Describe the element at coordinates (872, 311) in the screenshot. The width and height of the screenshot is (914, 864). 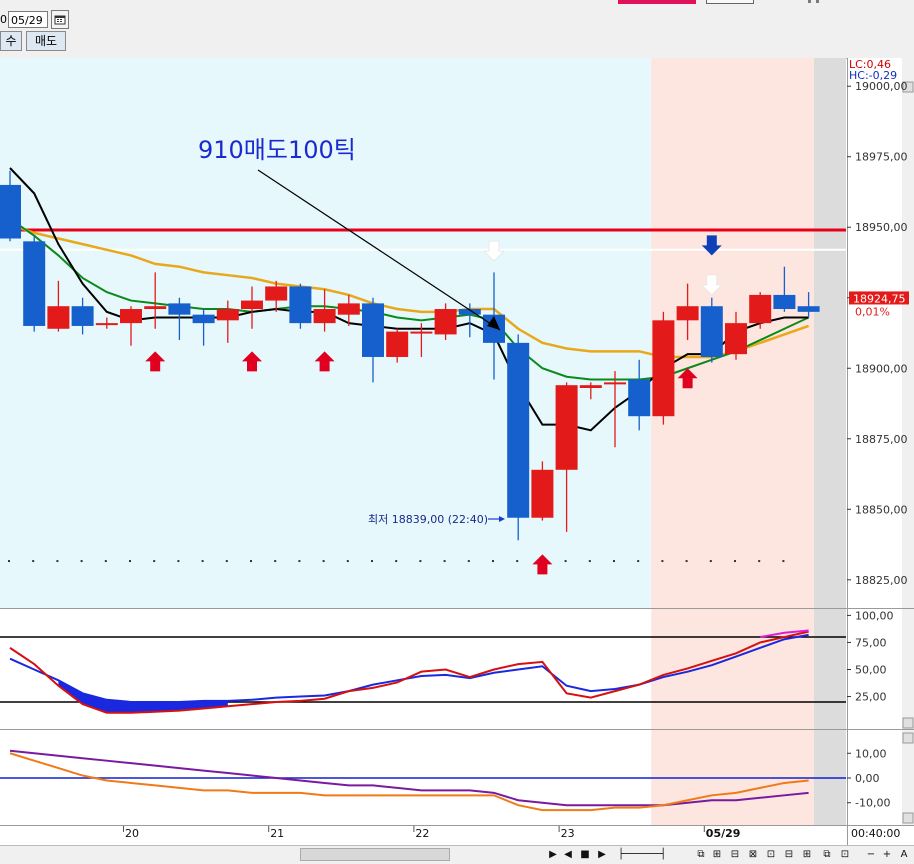
I see `last-change-label: 0,01%` at that location.